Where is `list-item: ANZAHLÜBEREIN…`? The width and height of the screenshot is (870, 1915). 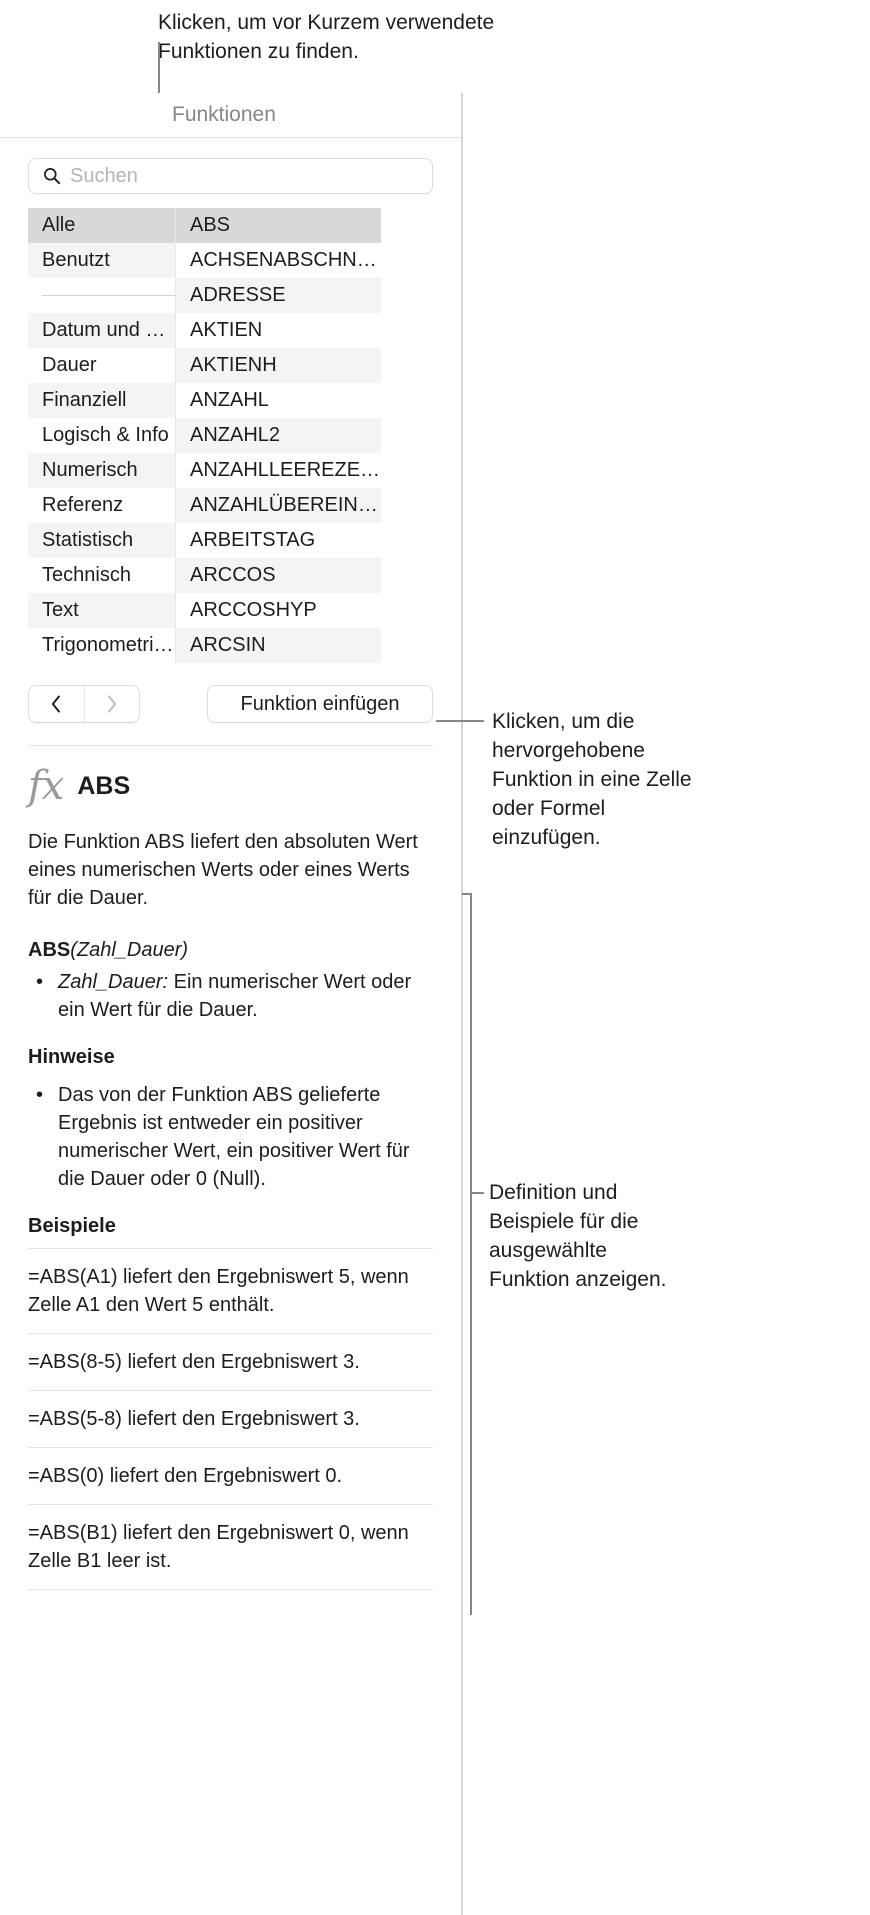 list-item: ANZAHLÜBEREIN… is located at coordinates (278, 505).